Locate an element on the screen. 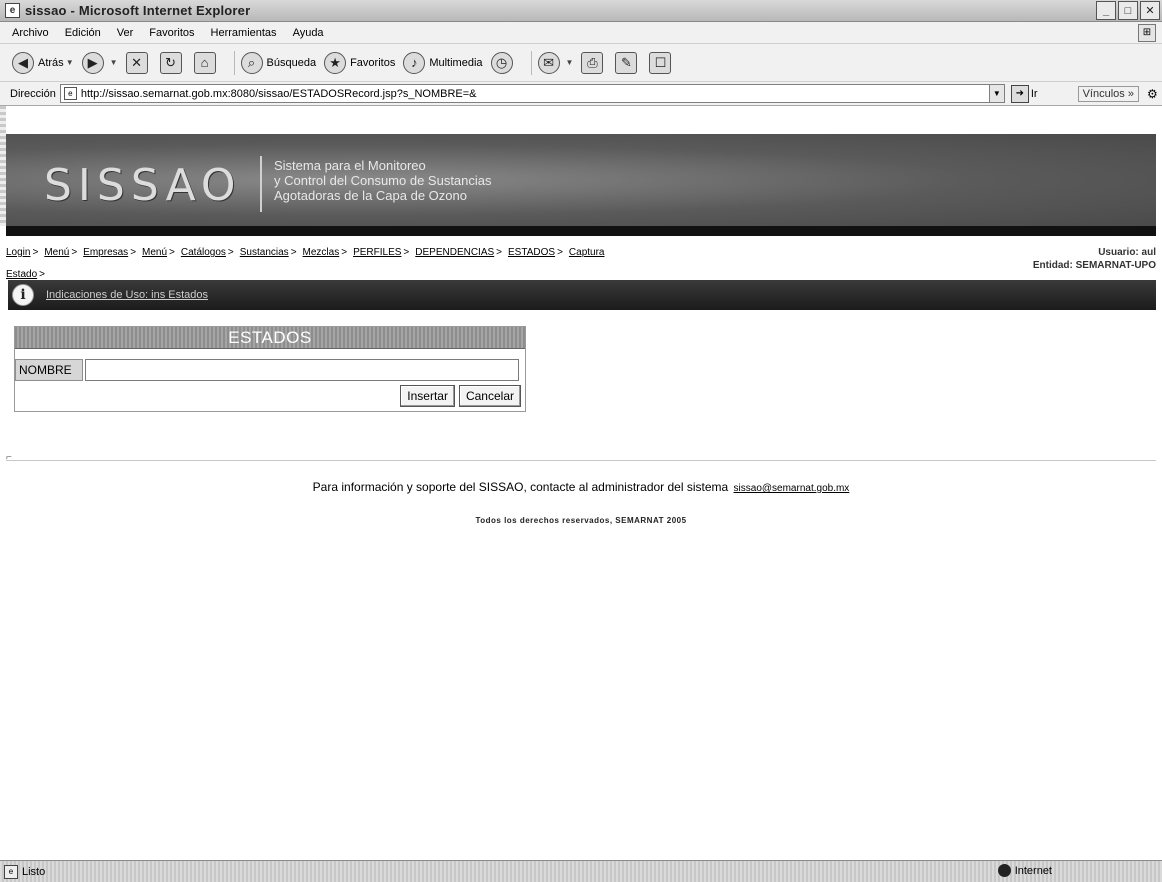  refresh-icon: ↻ is located at coordinates (170, 62).